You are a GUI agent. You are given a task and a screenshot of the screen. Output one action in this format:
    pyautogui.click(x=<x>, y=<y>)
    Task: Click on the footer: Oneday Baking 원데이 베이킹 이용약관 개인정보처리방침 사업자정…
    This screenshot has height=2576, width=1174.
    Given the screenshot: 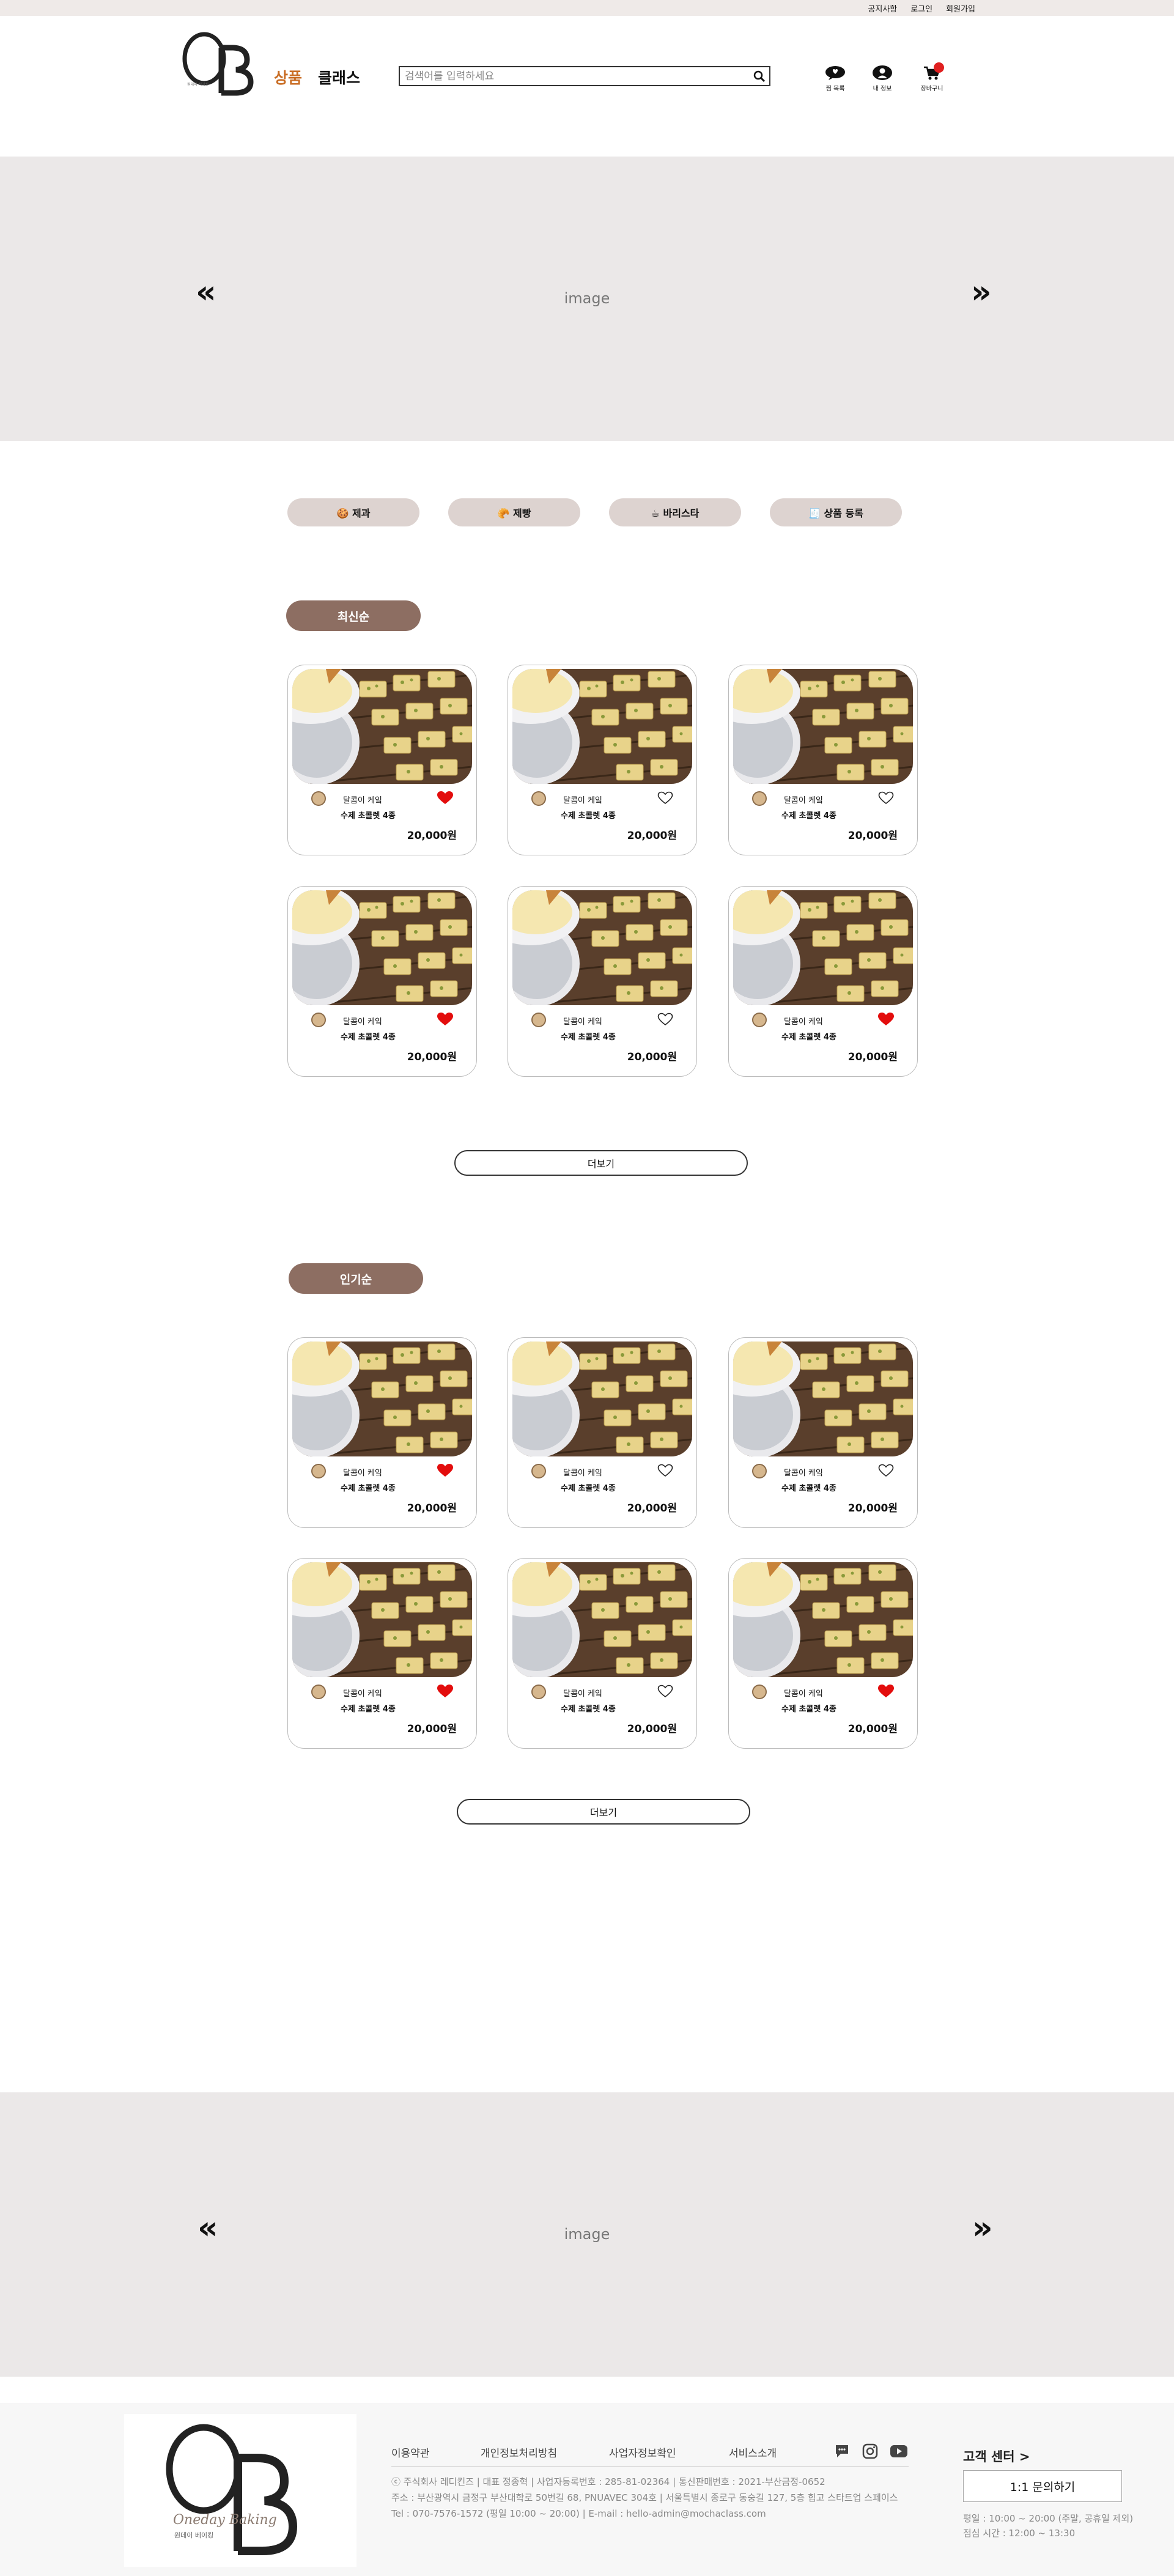 What is the action you would take?
    pyautogui.click(x=587, y=2489)
    